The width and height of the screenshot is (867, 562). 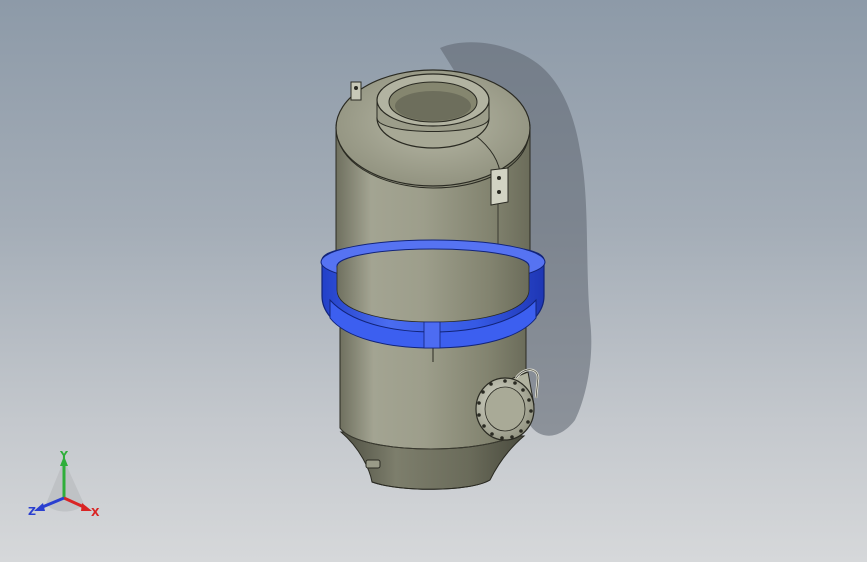 I want to click on triad-z-label: Z, so click(x=32, y=511).